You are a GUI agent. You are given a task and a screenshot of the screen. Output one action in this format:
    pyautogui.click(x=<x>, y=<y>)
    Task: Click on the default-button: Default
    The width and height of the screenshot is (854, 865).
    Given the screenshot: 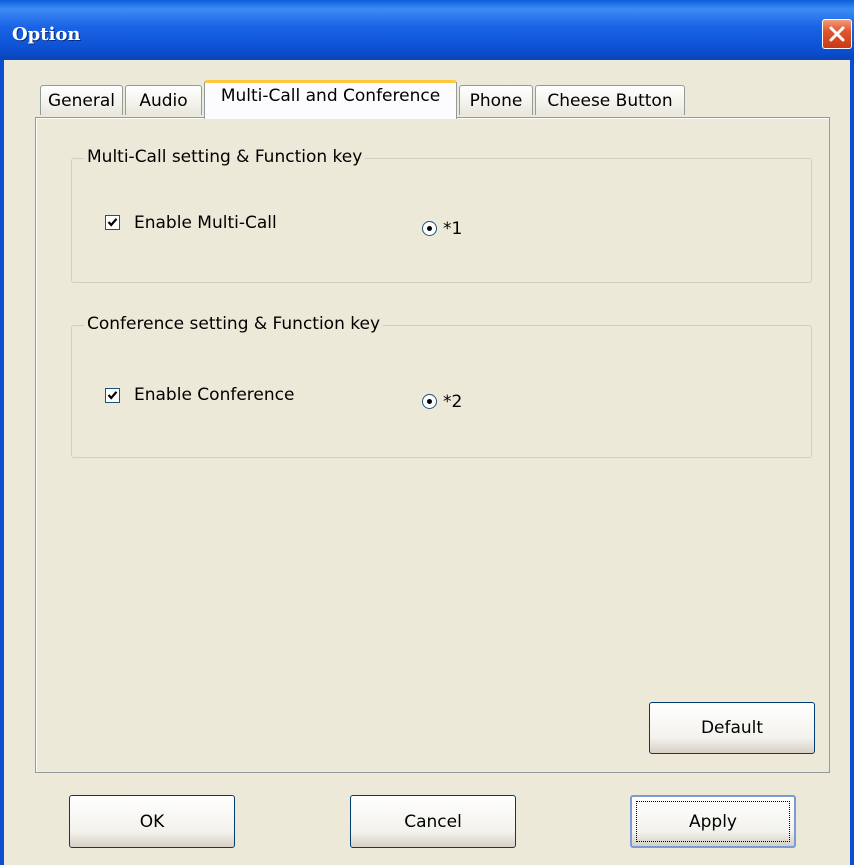 What is the action you would take?
    pyautogui.click(x=732, y=728)
    